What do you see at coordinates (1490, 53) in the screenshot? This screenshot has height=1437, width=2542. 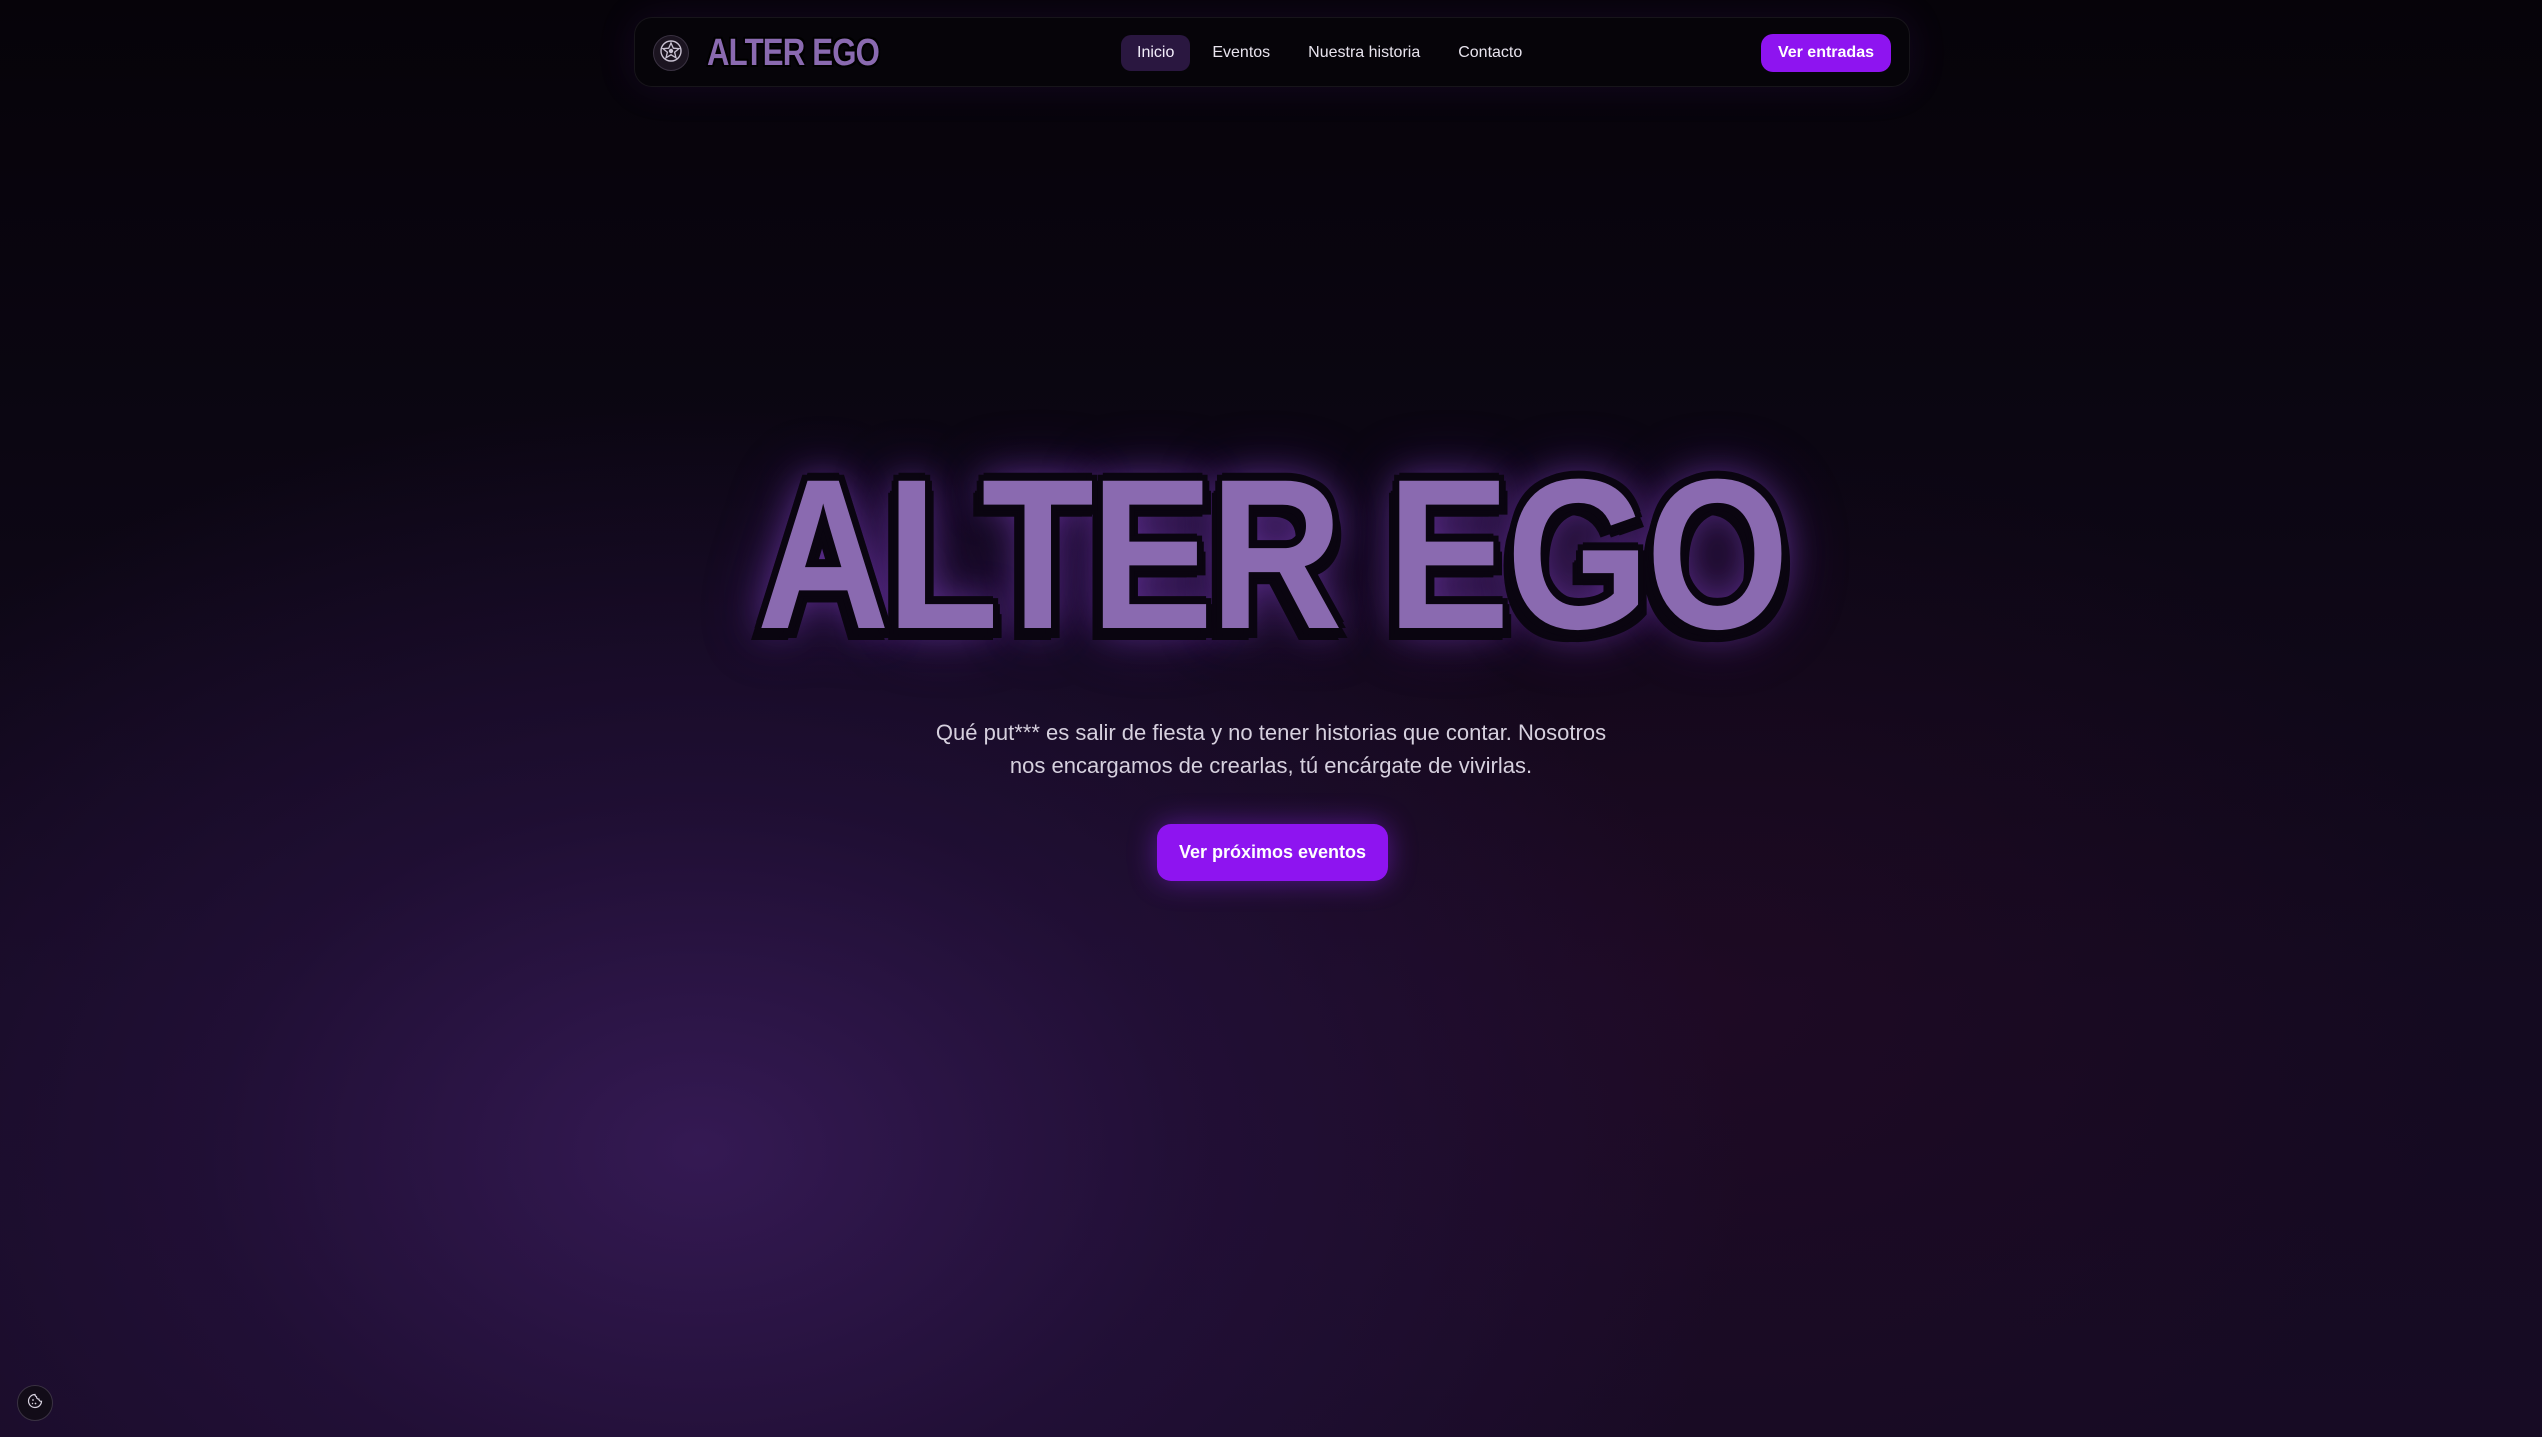 I see `nav-item-contacto: Contacto` at bounding box center [1490, 53].